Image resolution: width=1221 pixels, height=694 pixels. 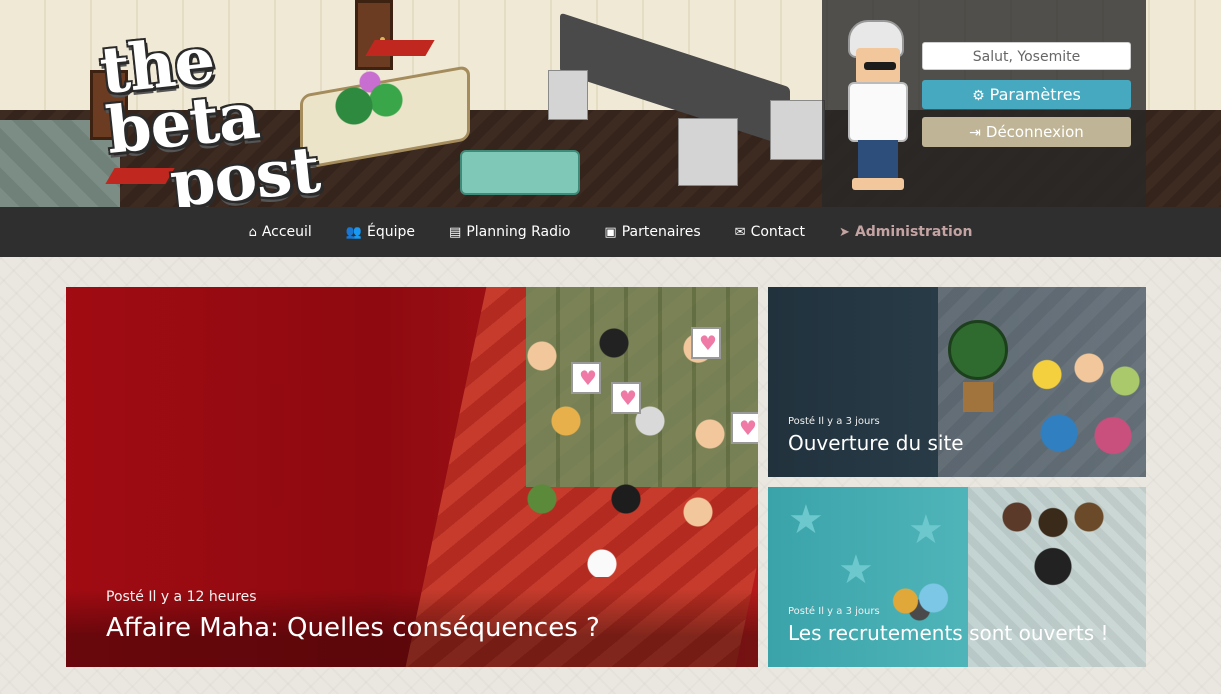 I want to click on nav-label: Partenaires, so click(x=661, y=232).